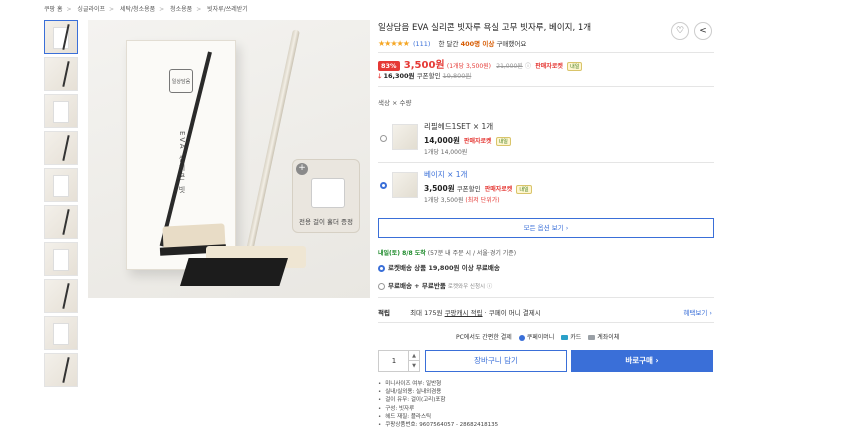 Image resolution: width=850 pixels, height=445 pixels. What do you see at coordinates (53, 9) in the screenshot?
I see `breadcrumb-item: 쿠팡 홈` at bounding box center [53, 9].